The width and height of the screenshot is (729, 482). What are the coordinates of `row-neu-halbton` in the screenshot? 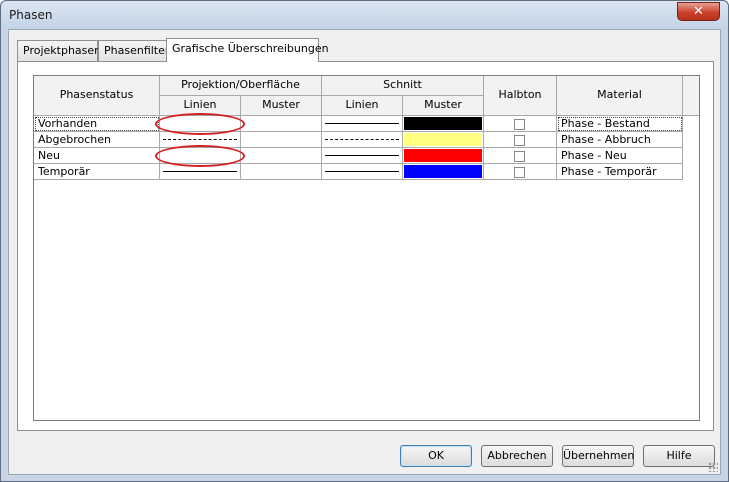 It's located at (520, 156).